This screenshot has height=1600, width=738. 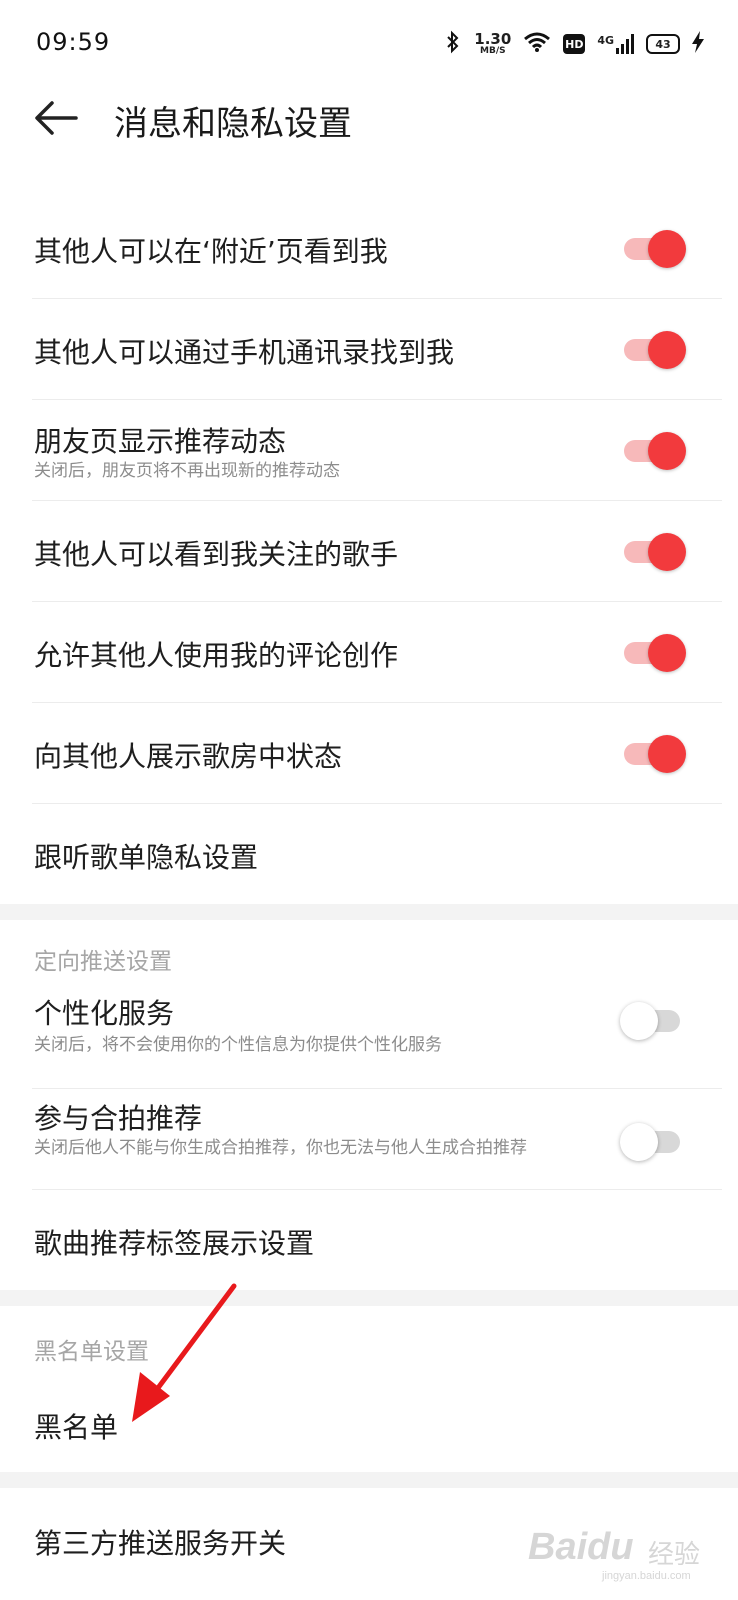 I want to click on status-time: 09:59, so click(x=73, y=42).